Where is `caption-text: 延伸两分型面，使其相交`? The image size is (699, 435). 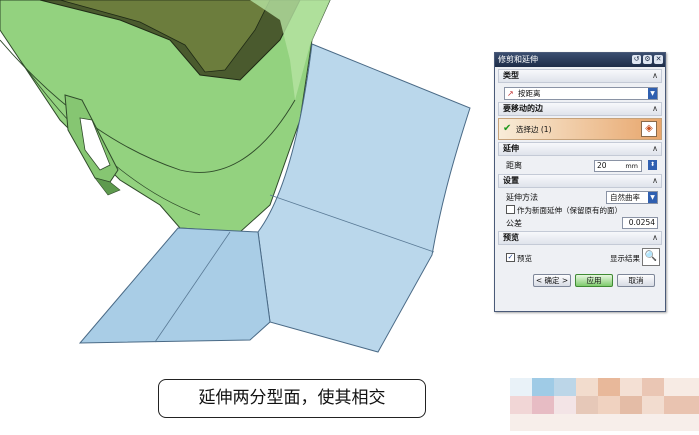 caption-text: 延伸两分型面，使其相交 is located at coordinates (292, 398).